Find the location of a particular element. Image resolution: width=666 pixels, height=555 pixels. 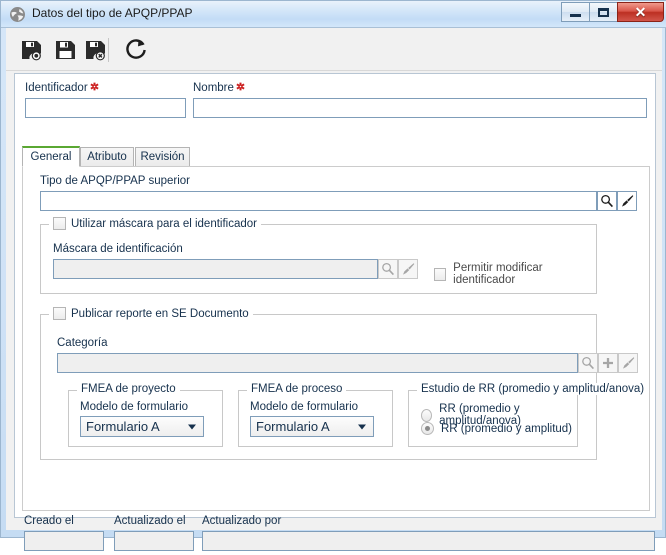

categoria-search-button is located at coordinates (588, 363).